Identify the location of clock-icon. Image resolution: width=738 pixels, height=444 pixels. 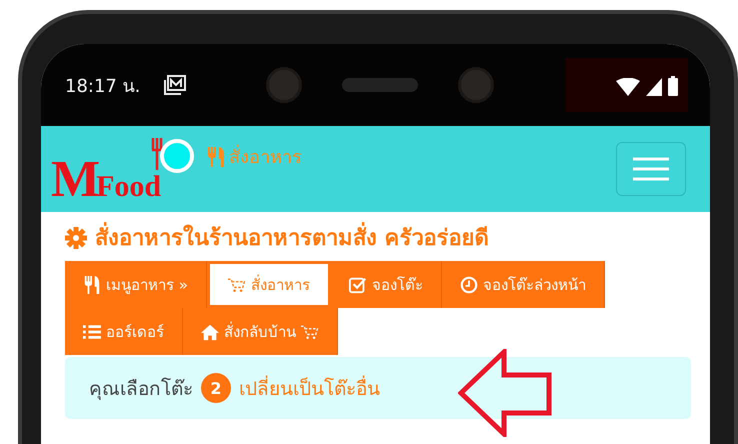
(469, 285).